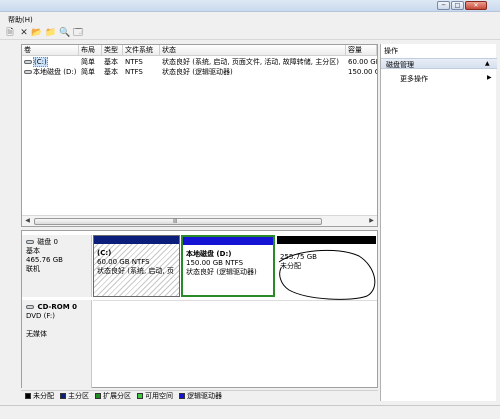  I want to click on toolbar: 🗎 ✕ 📂 📁 🔍 🗔, so click(250, 33).